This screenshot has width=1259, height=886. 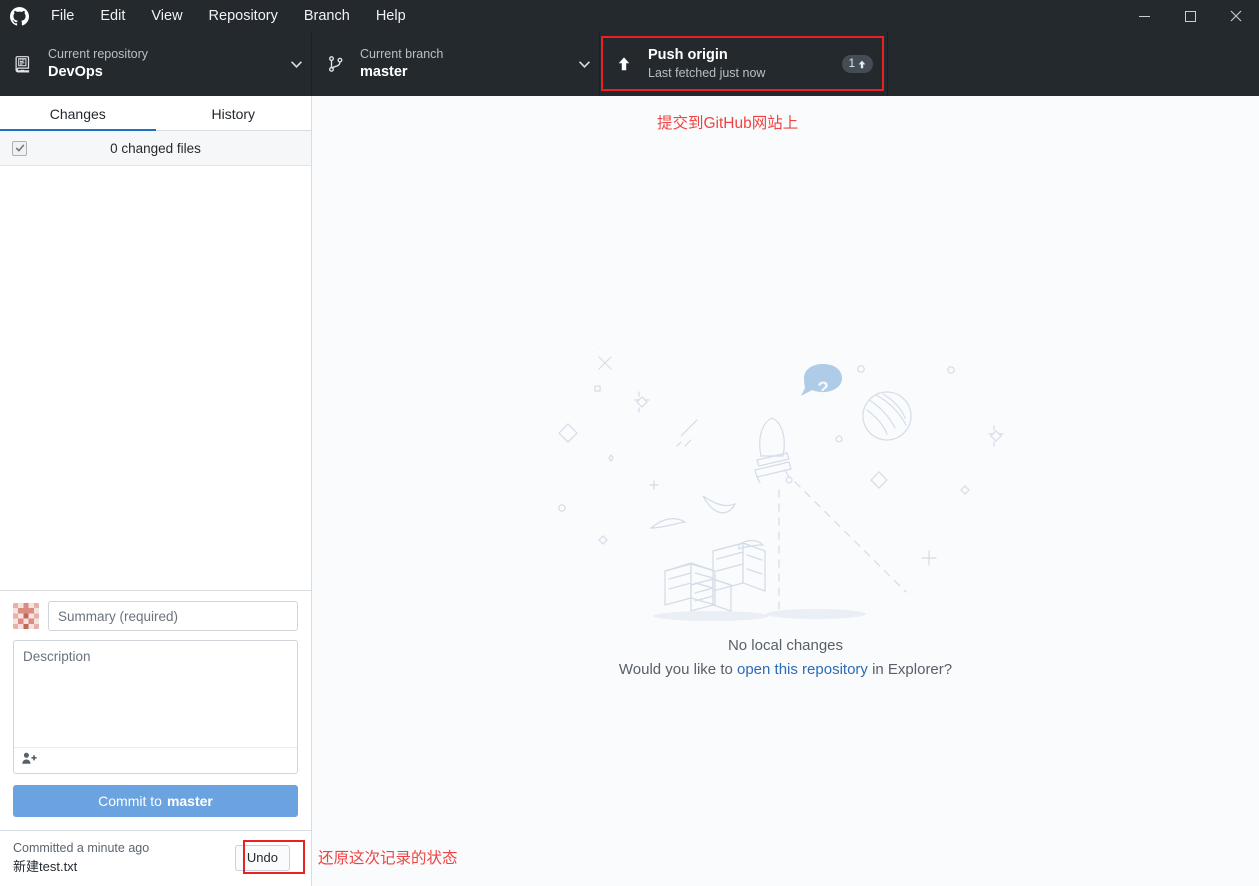 What do you see at coordinates (155, 695) in the screenshot?
I see `commit-description-input` at bounding box center [155, 695].